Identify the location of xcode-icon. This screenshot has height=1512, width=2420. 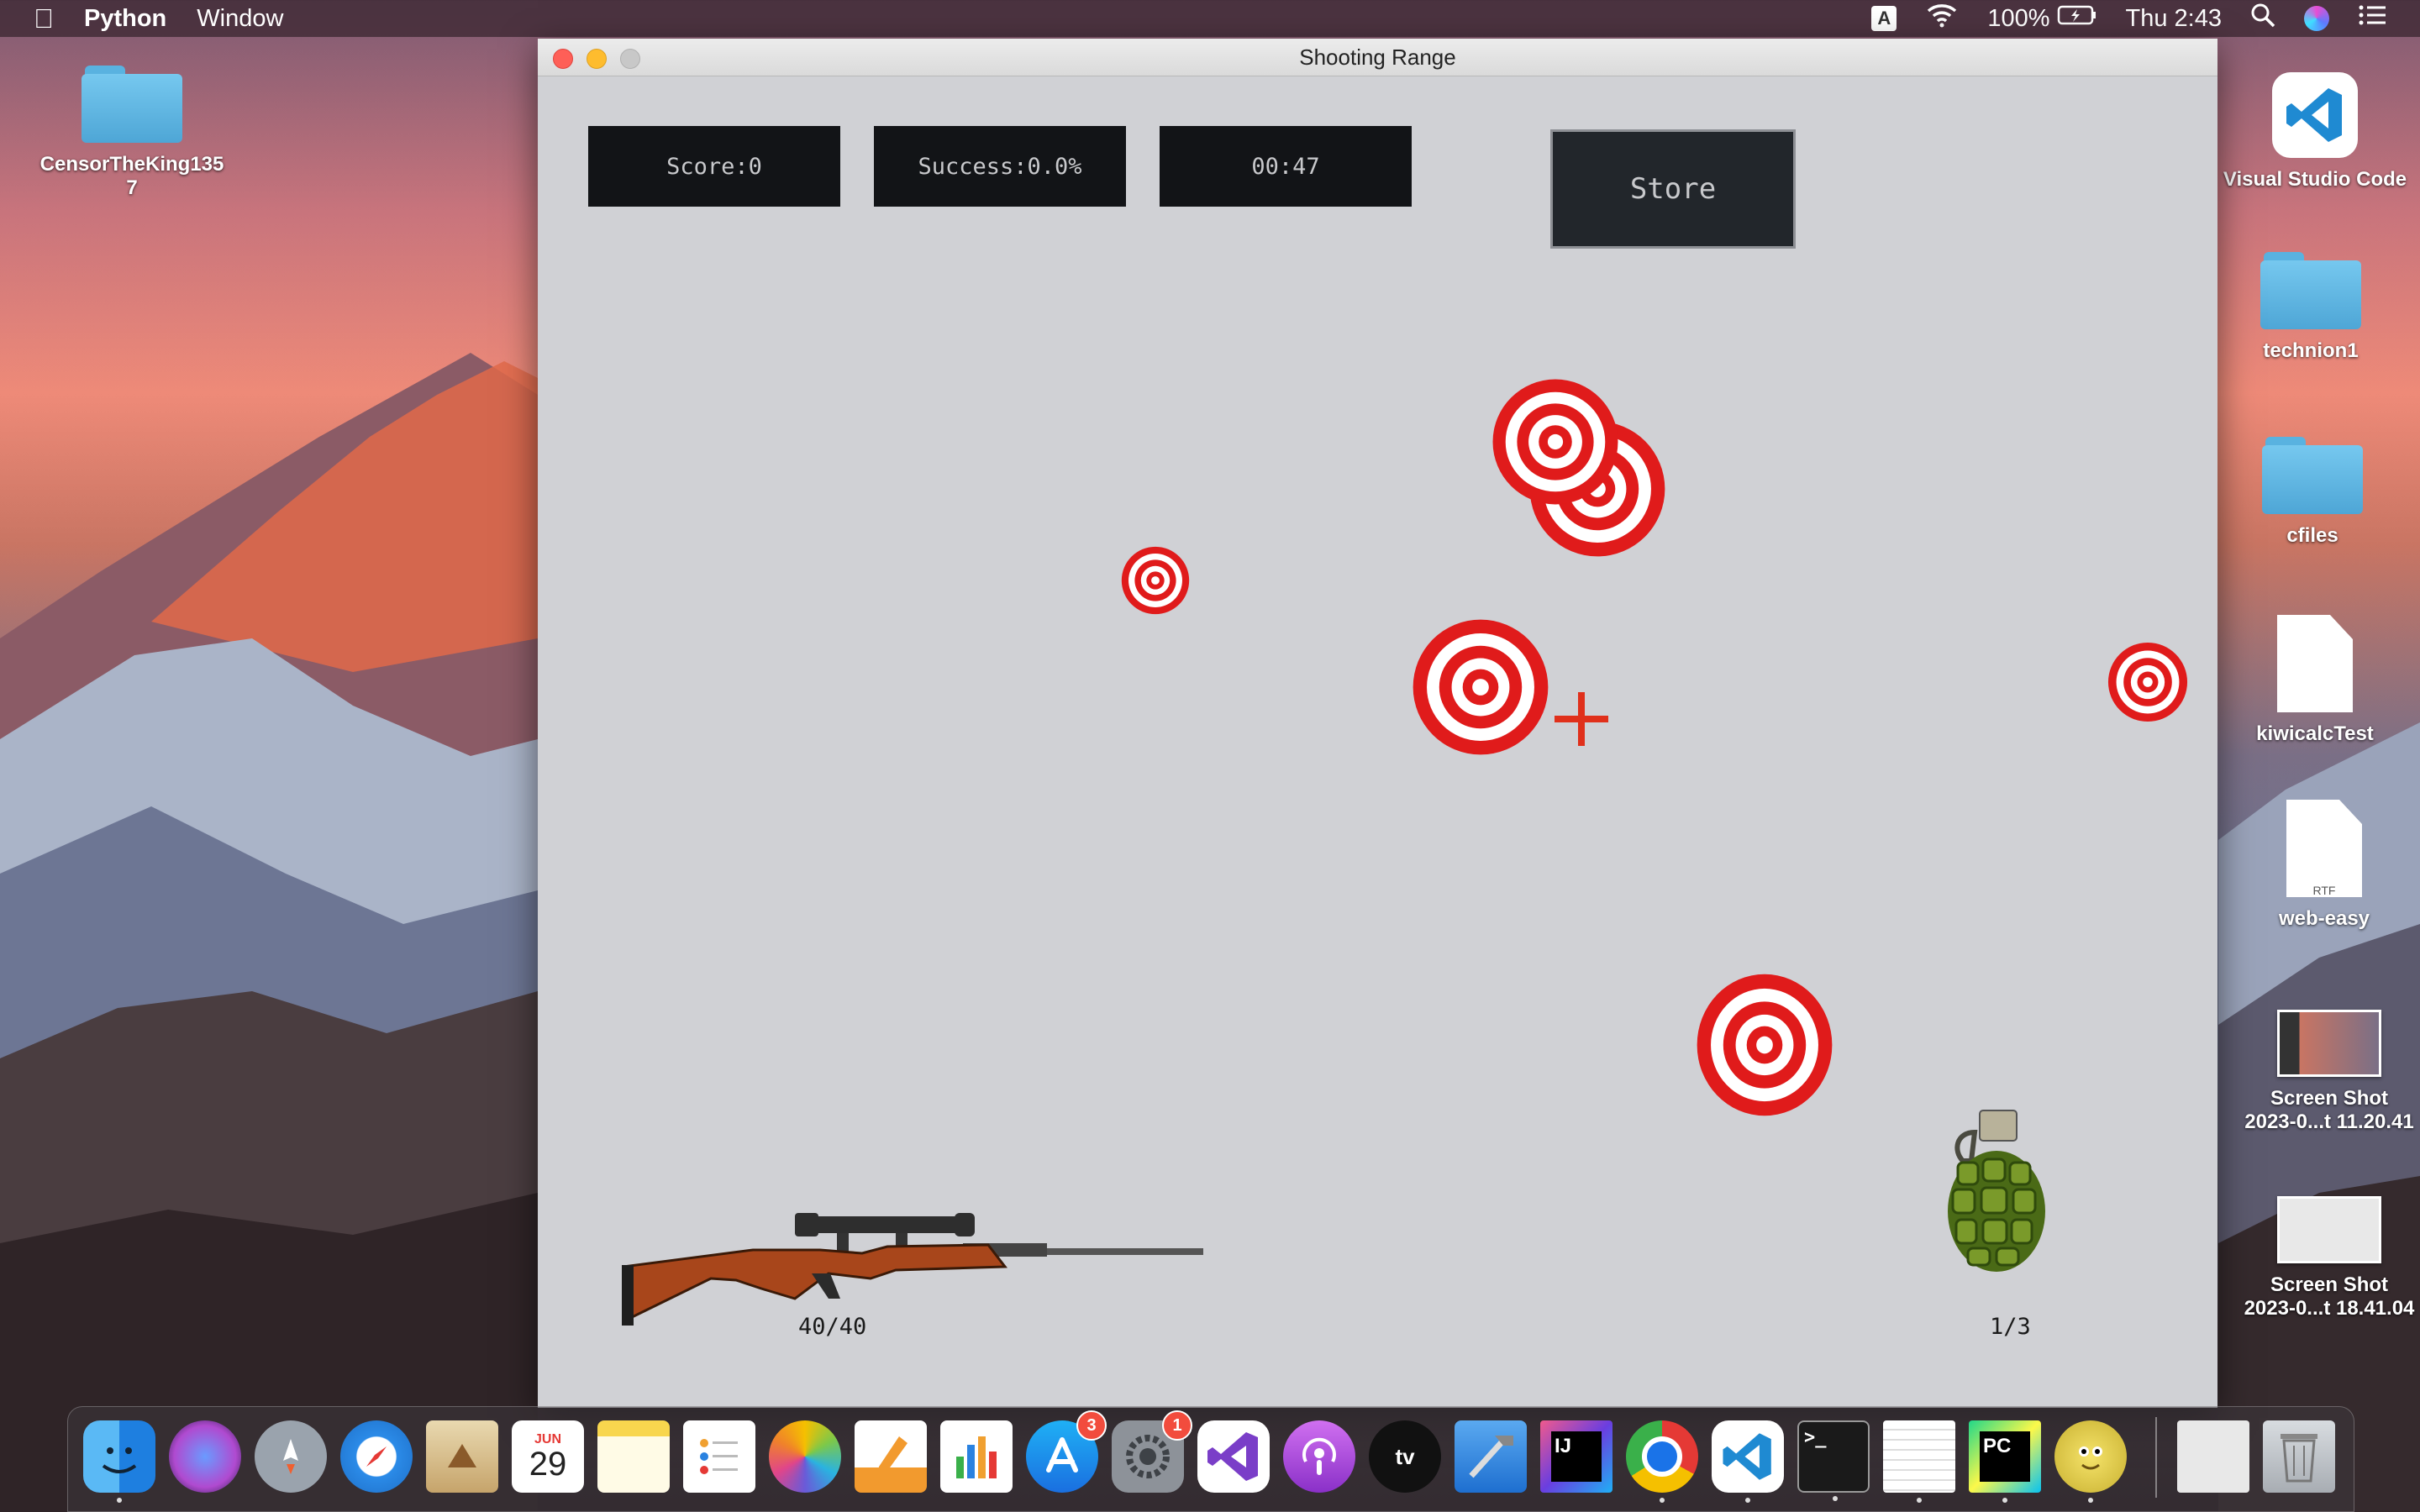
(1491, 1456).